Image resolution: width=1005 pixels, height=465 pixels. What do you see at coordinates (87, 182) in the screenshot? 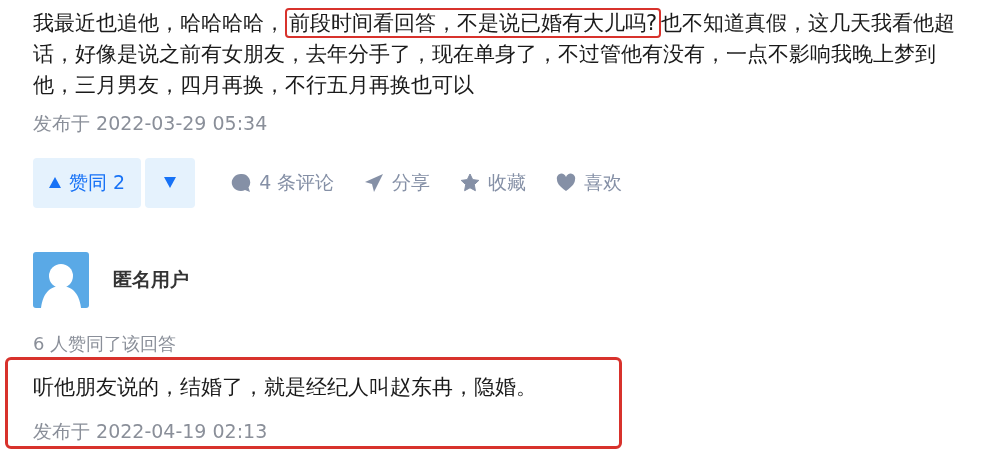
I see `upvote-button: 赞同 2` at bounding box center [87, 182].